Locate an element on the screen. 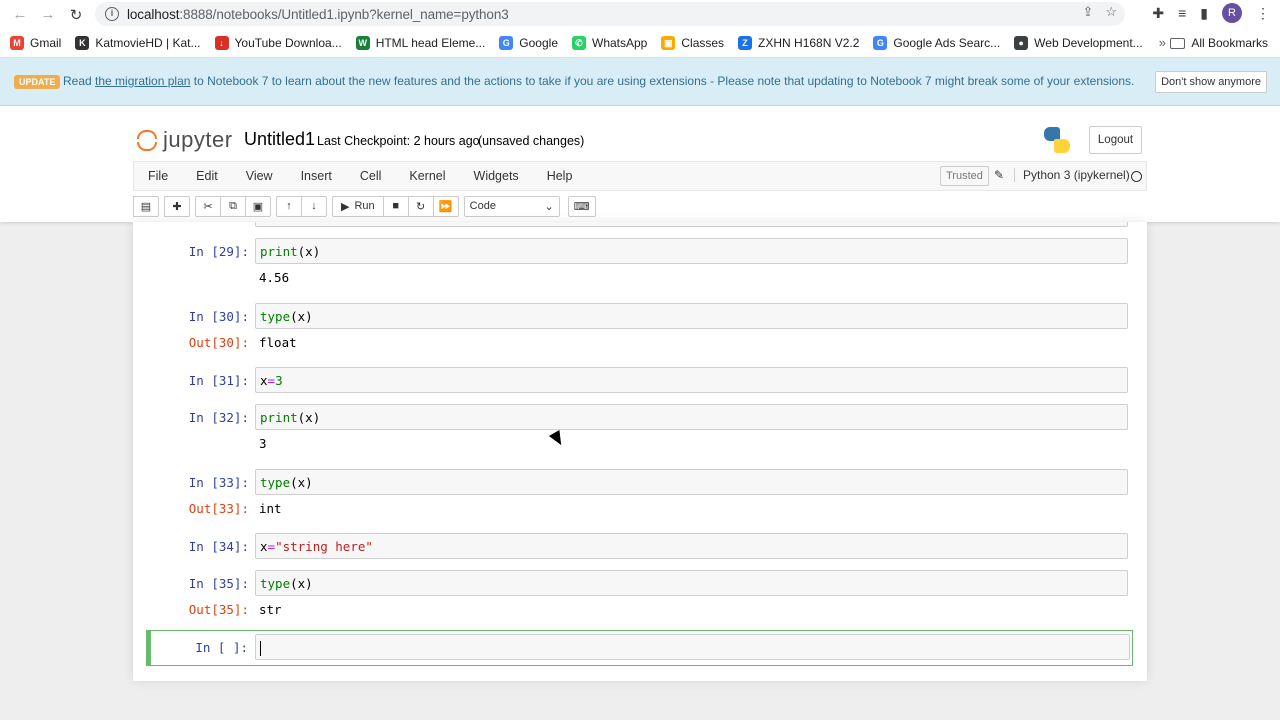 This screenshot has width=1280, height=720. cell-type-select: Code ⌄ is located at coordinates (511, 206).